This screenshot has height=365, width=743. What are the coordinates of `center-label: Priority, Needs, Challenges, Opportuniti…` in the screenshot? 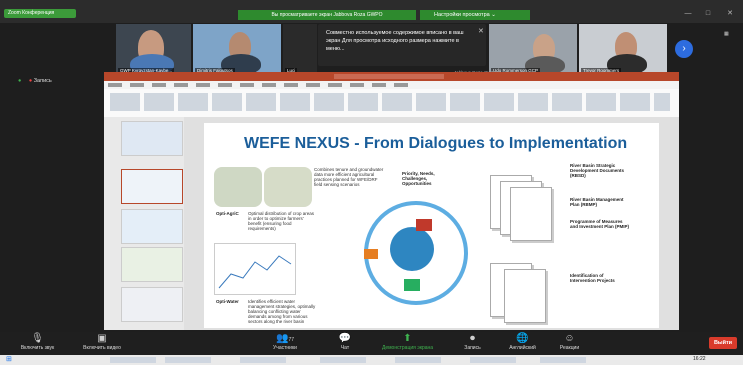 It's located at (418, 178).